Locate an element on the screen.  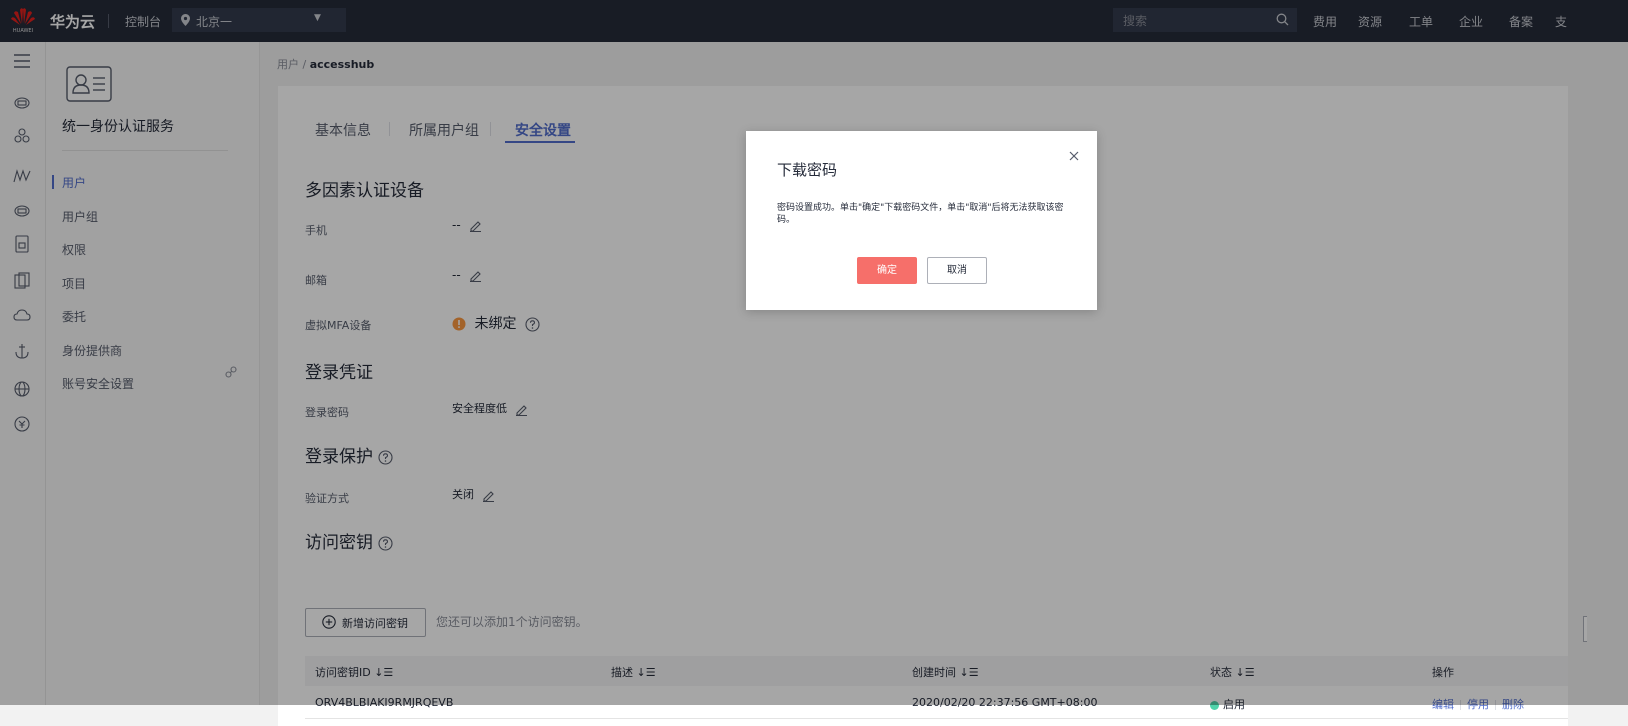
cancel-button: 取消 is located at coordinates (957, 270).